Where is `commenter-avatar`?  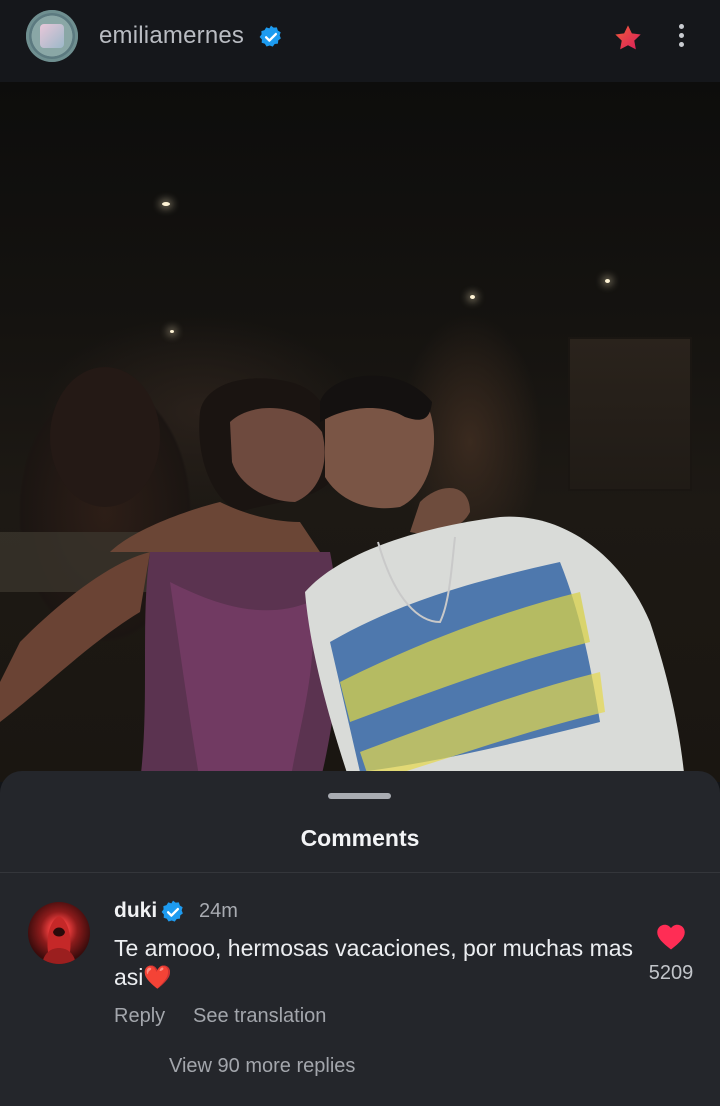
commenter-avatar is located at coordinates (59, 933).